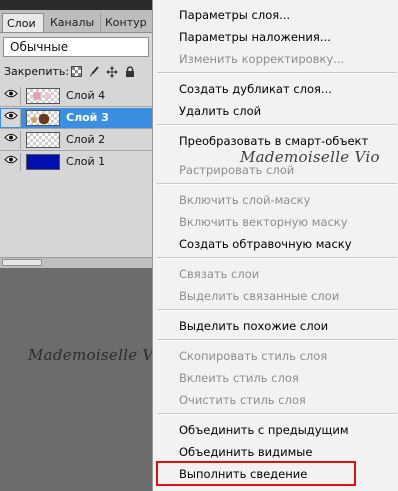  I want to click on tab-channels: Каналы, so click(73, 22).